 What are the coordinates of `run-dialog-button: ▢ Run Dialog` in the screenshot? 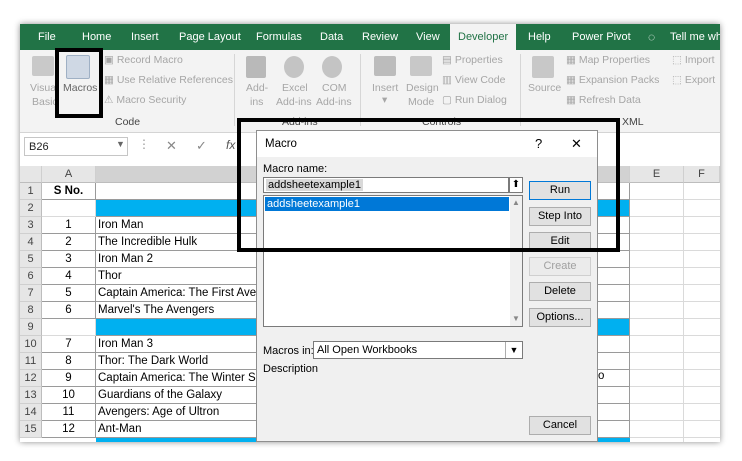 It's located at (474, 100).